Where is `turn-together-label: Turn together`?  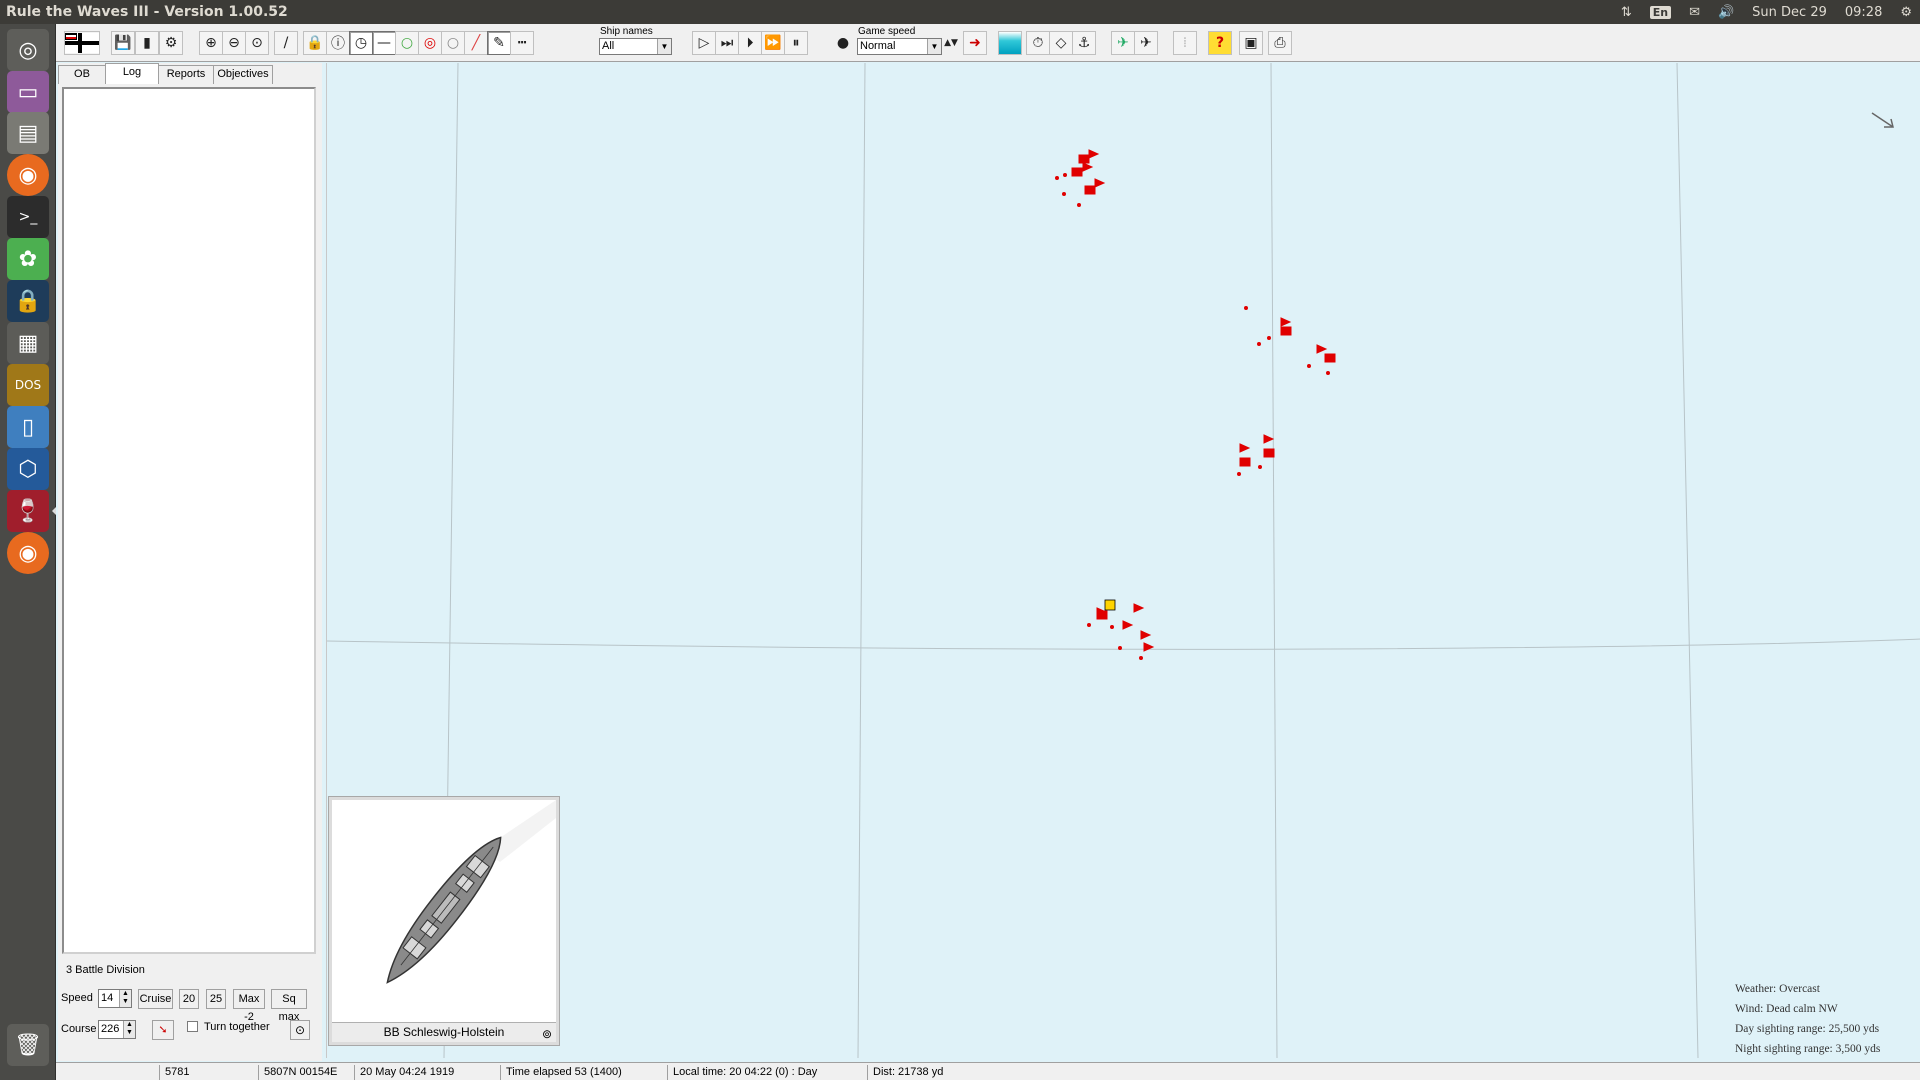
turn-together-label: Turn together is located at coordinates (237, 1027).